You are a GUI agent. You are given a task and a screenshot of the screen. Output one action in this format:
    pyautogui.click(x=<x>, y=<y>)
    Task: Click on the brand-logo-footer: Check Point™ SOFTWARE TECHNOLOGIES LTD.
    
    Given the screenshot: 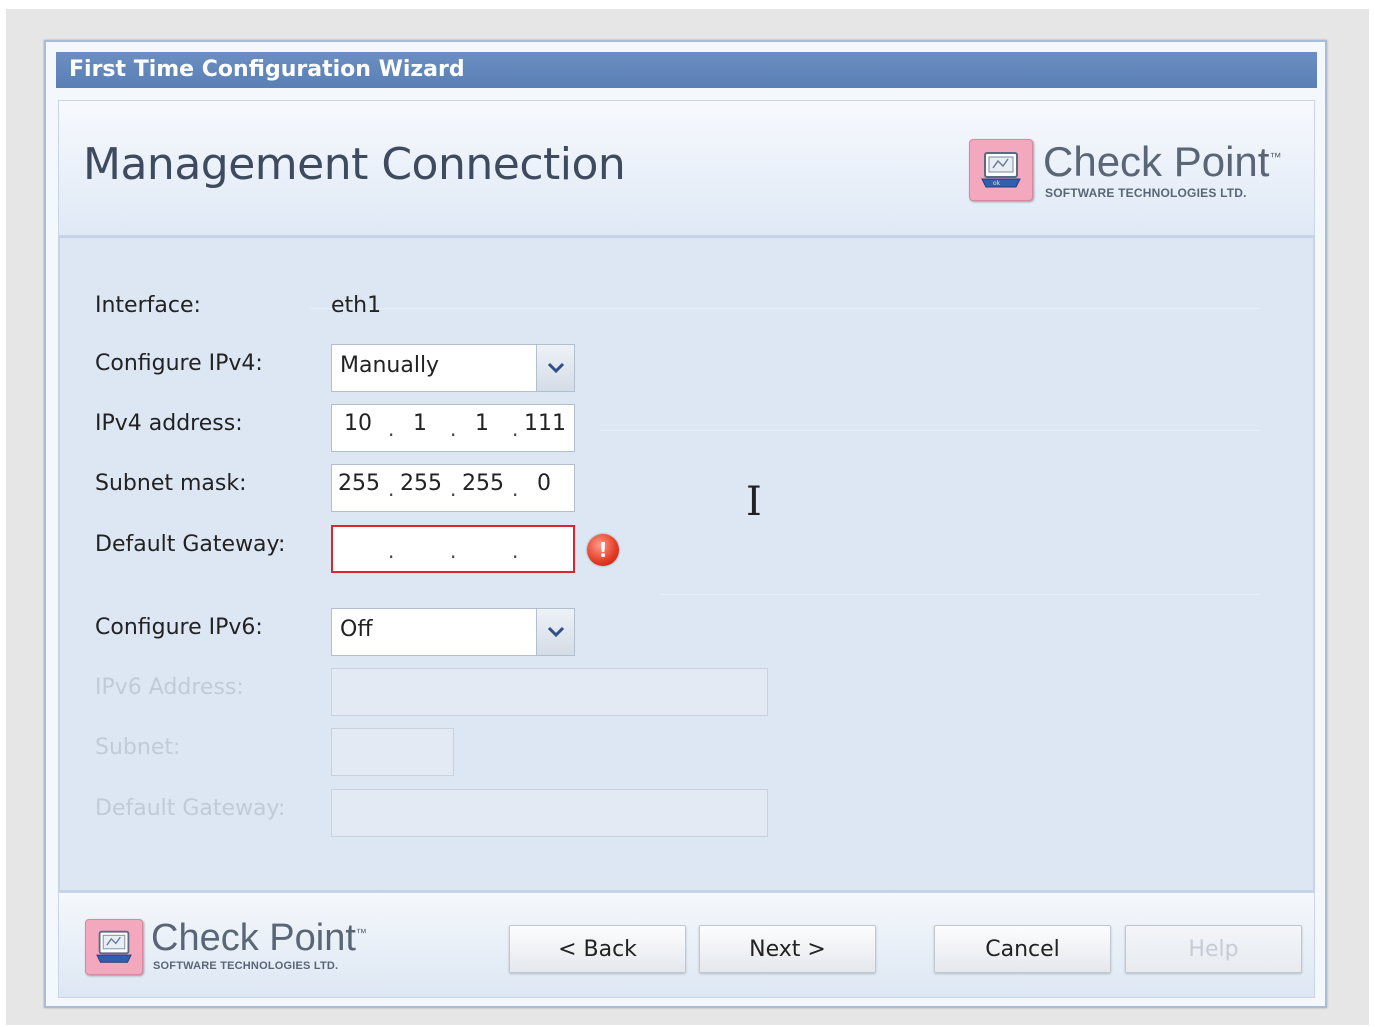 What is the action you would take?
    pyautogui.click(x=226, y=947)
    